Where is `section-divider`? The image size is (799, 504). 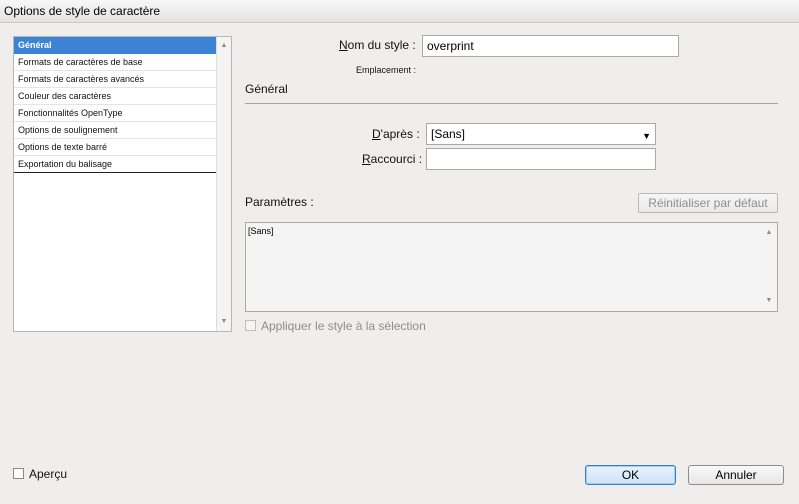
section-divider is located at coordinates (511, 103).